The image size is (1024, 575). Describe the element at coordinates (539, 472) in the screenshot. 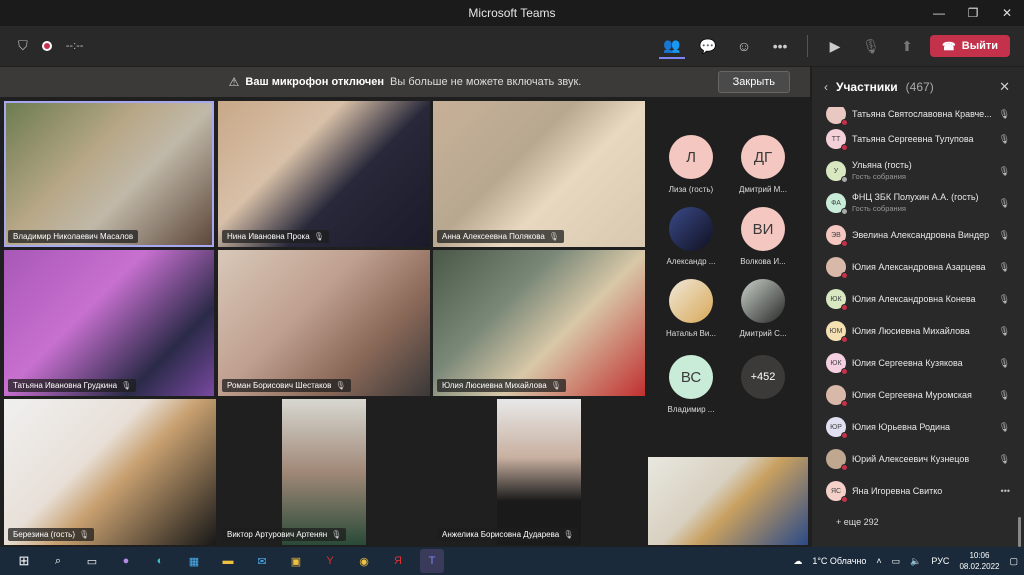

I see `video-tile: Анжелика Борисовна Дударева 🎙` at that location.